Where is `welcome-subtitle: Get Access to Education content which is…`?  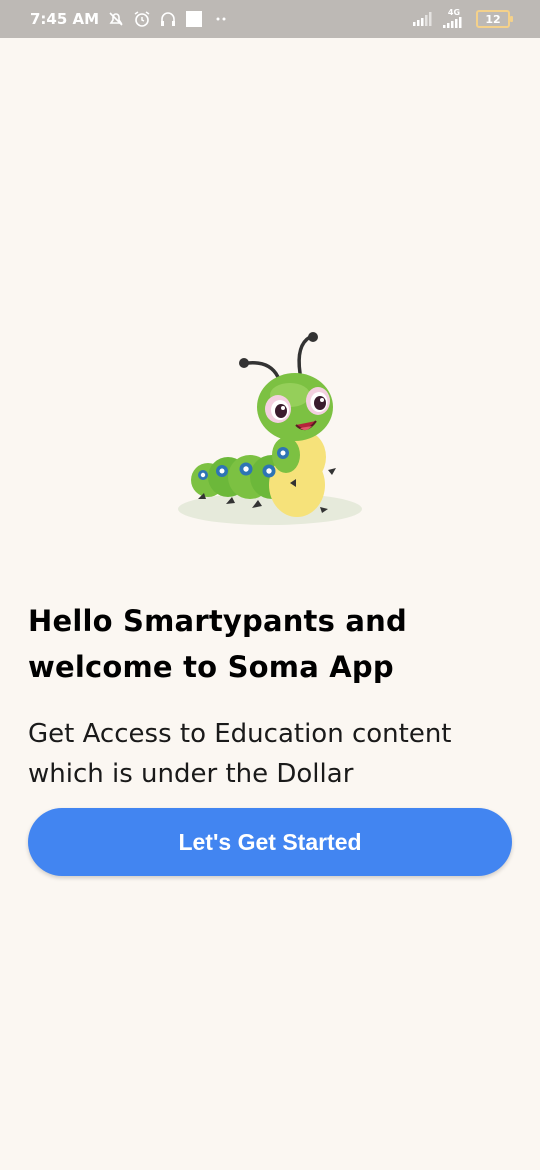 welcome-subtitle: Get Access to Education content which is… is located at coordinates (273, 754).